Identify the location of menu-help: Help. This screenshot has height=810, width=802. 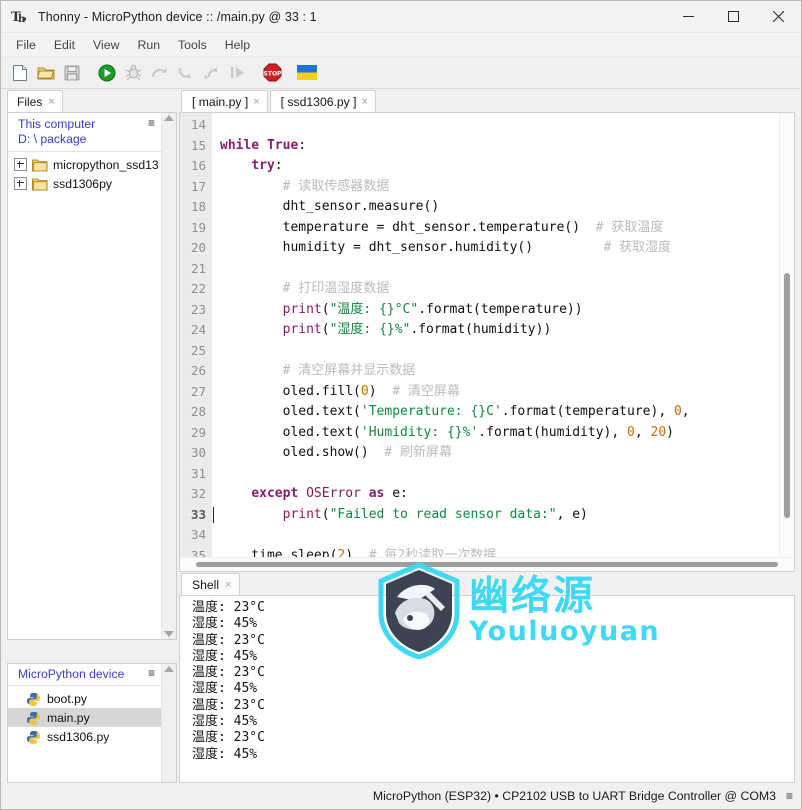
(237, 45).